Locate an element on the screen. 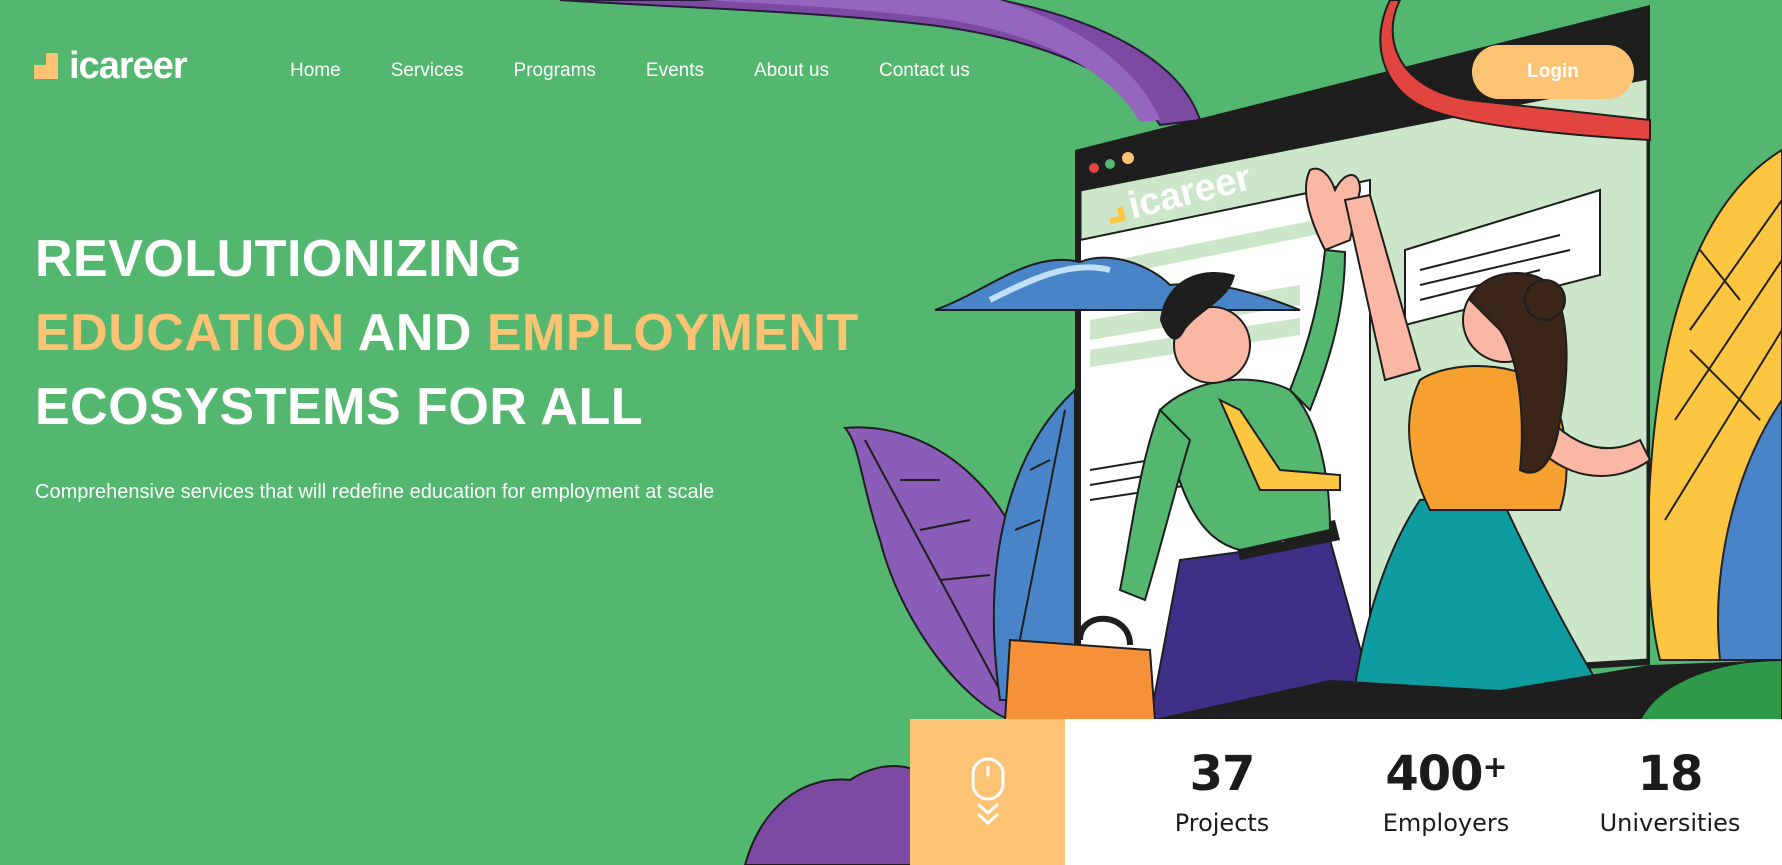 The height and width of the screenshot is (865, 1782). nav-about-us: About us is located at coordinates (791, 71).